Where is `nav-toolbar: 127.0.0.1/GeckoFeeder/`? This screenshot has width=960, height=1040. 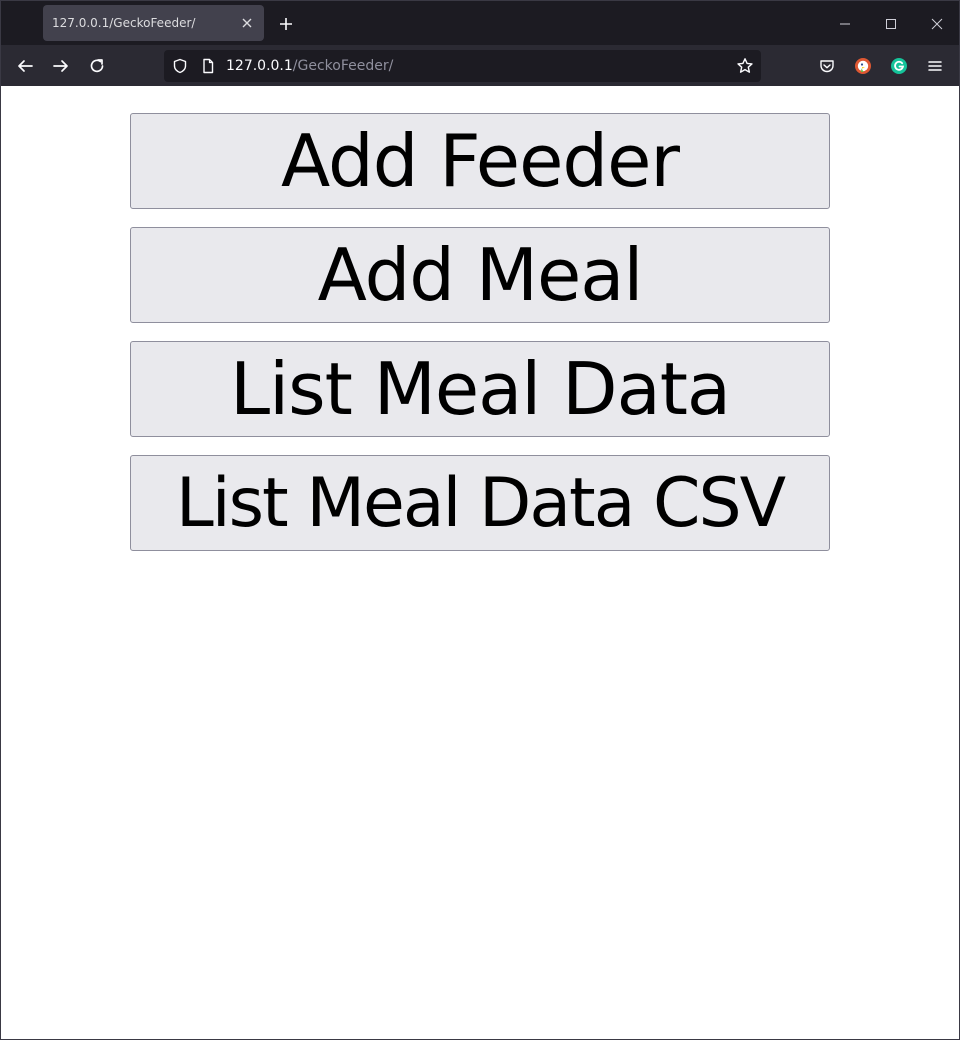
nav-toolbar: 127.0.0.1/GeckoFeeder/ is located at coordinates (480, 65).